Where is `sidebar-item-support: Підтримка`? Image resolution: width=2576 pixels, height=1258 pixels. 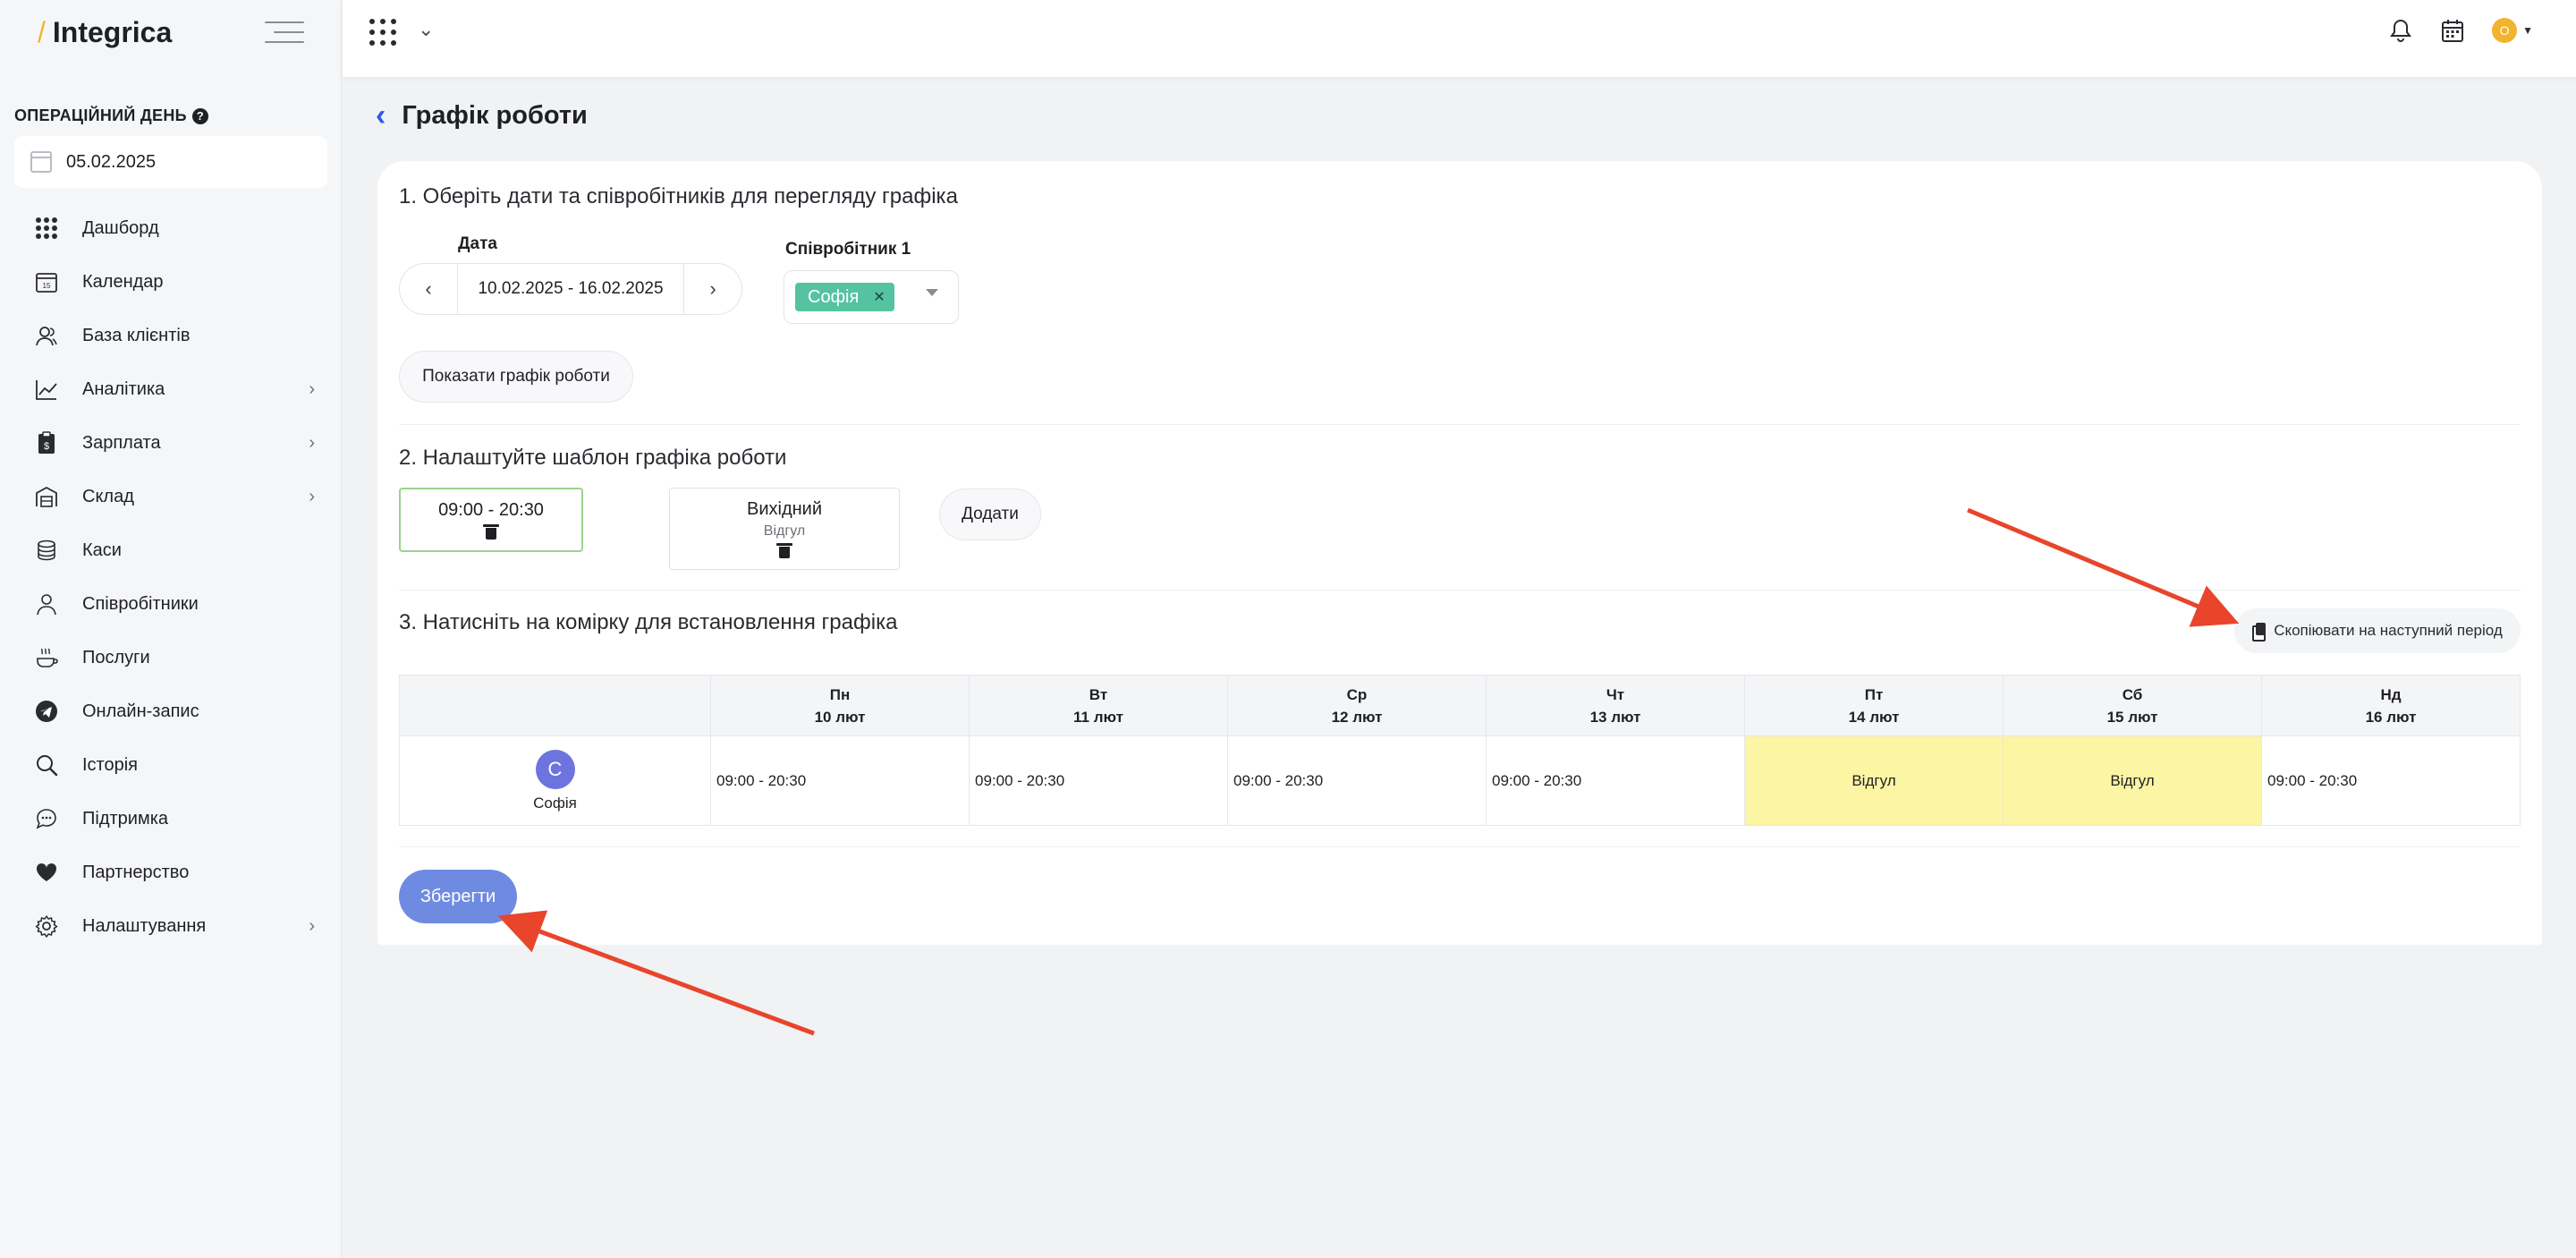
sidebar-item-support: Підтримка is located at coordinates (171, 819).